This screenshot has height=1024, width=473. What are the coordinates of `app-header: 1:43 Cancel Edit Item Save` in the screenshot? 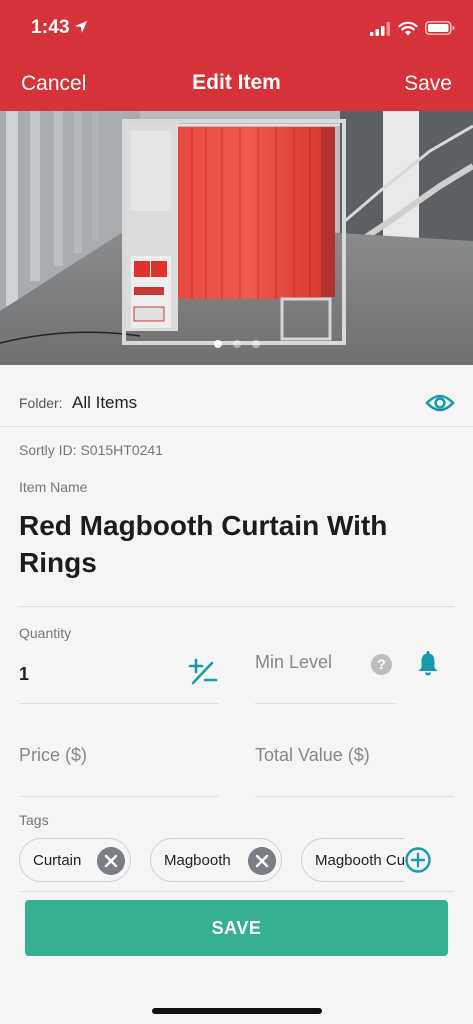 It's located at (236, 55).